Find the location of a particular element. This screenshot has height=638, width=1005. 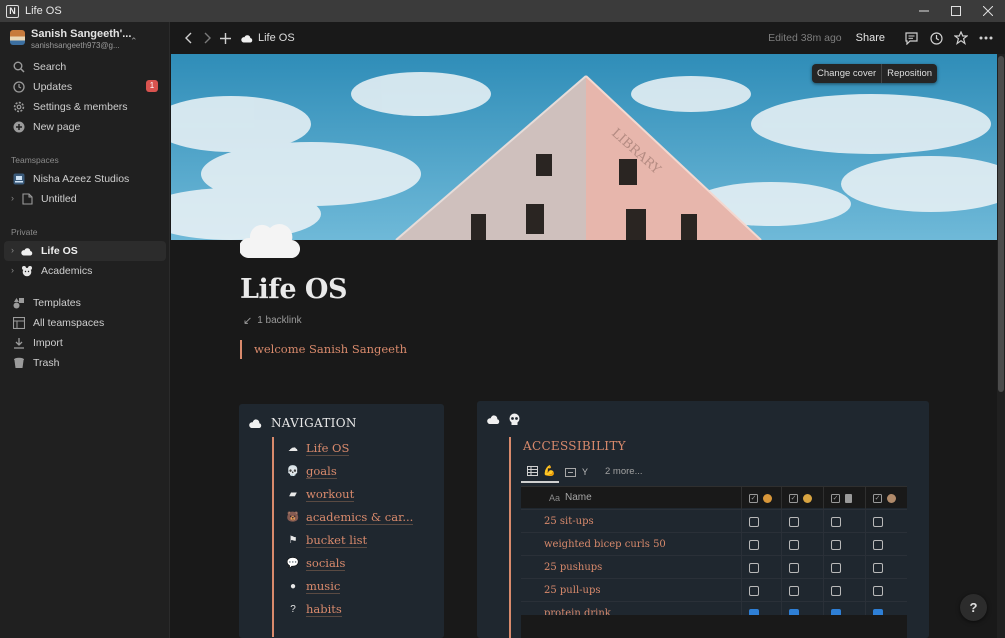

page-title: Life OS is located at coordinates (293, 289).